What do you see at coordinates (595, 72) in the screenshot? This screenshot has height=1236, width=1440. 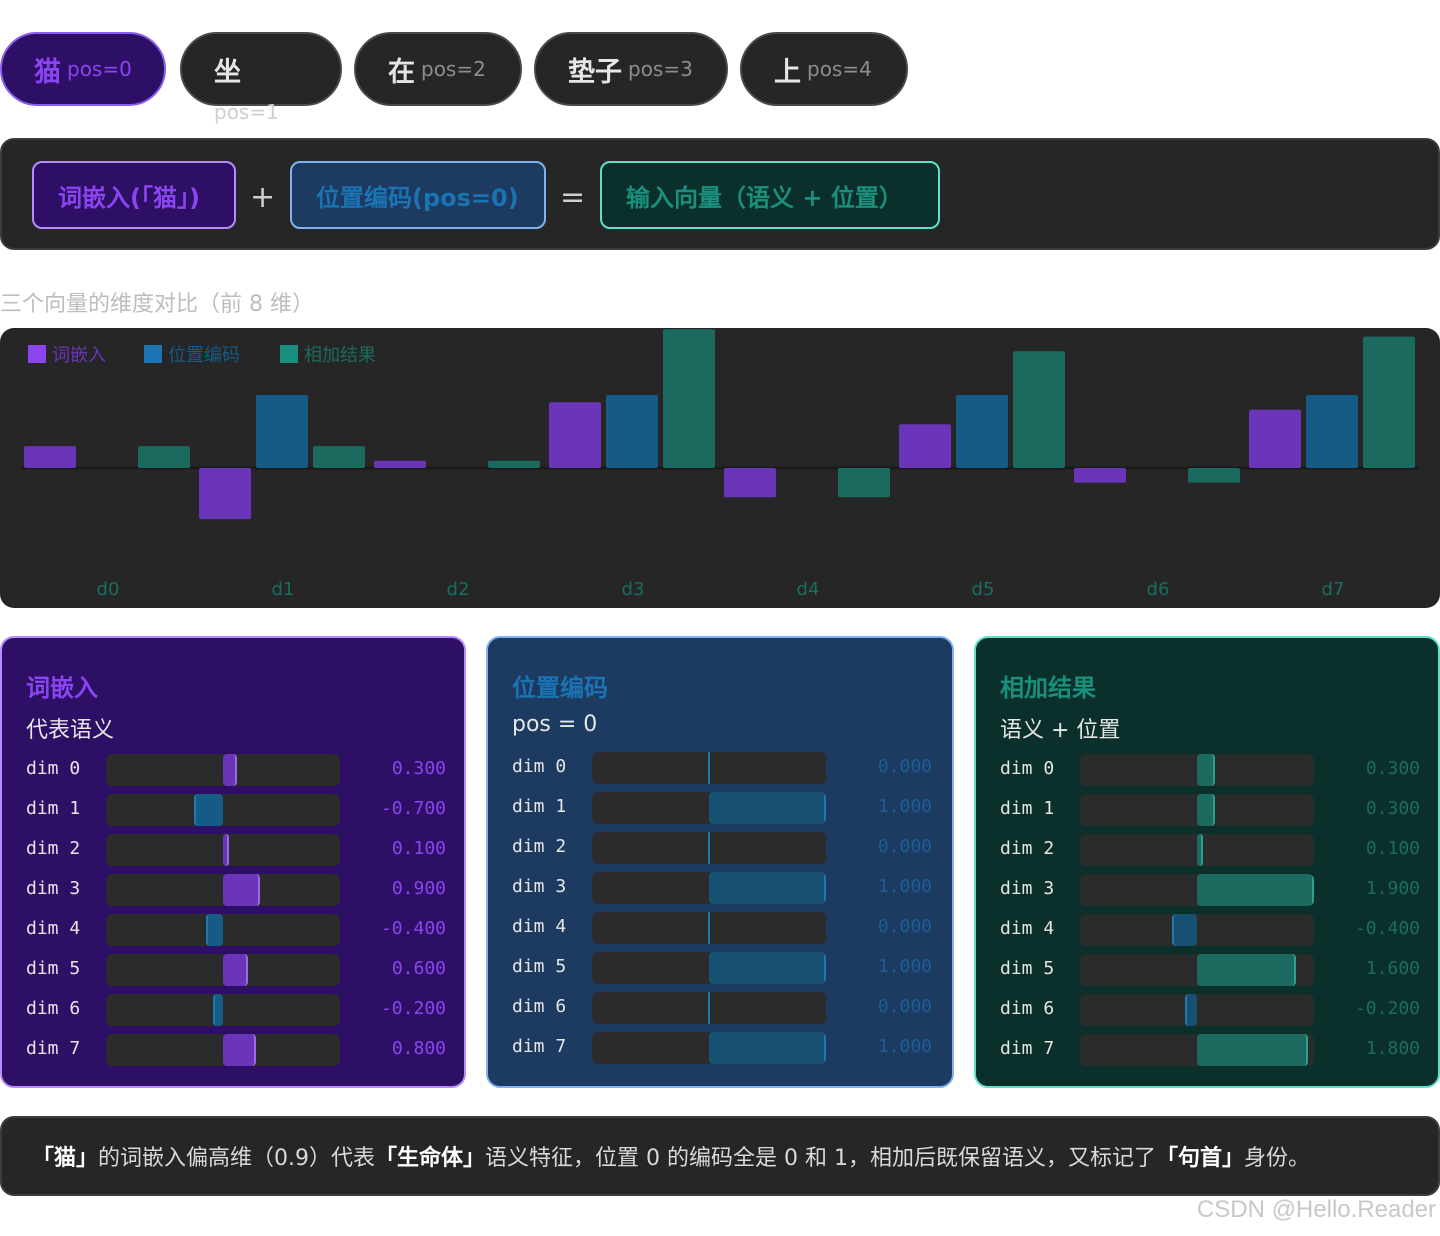 I see `token-char: 垫子` at bounding box center [595, 72].